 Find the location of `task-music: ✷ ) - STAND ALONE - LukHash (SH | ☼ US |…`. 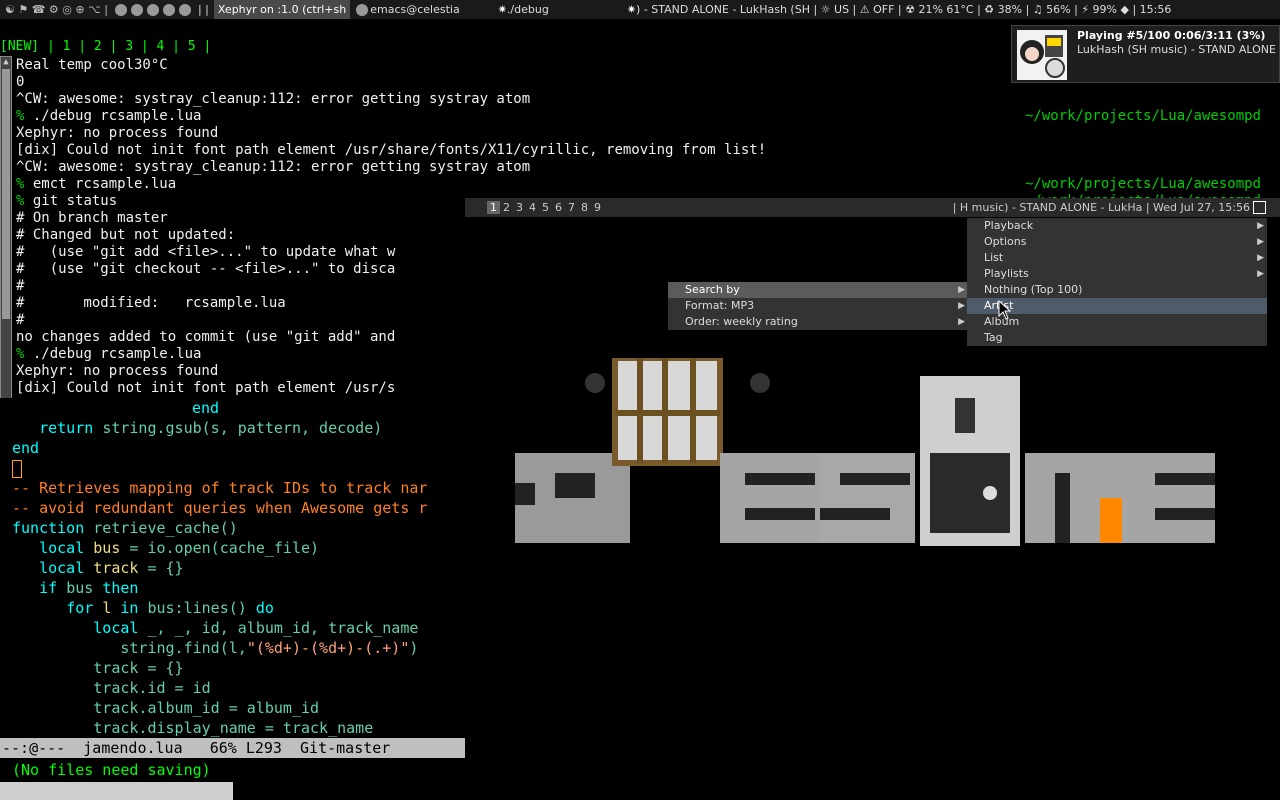

task-music: ✷ ) - STAND ALONE - LukHash (SH | ☼ US |… is located at coordinates (899, 9).